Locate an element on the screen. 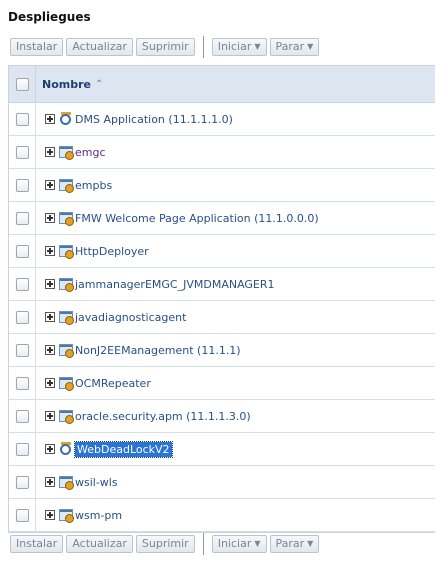 The height and width of the screenshot is (562, 438). name-cell: HttpDeployer is located at coordinates (92, 251).